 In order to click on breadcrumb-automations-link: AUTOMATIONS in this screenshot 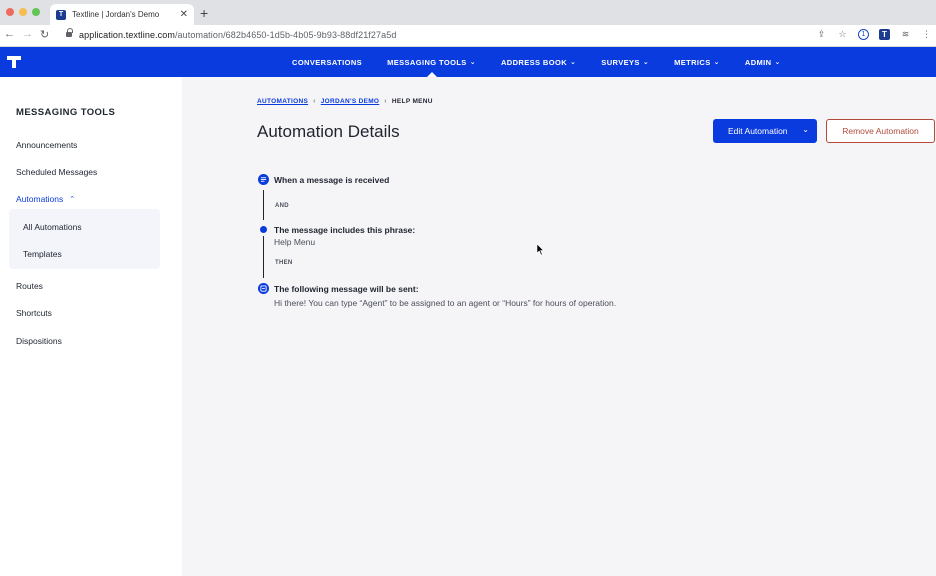, I will do `click(282, 101)`.